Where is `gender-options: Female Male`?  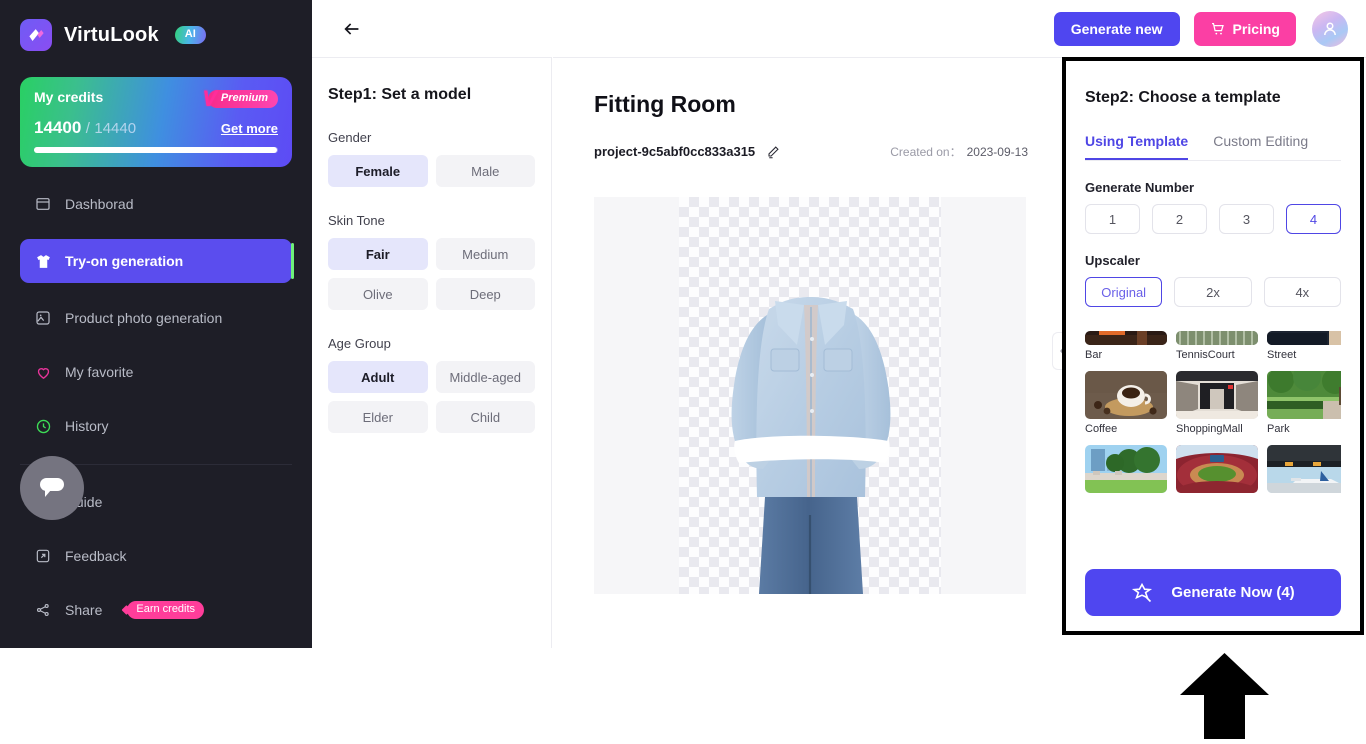 gender-options: Female Male is located at coordinates (431, 171).